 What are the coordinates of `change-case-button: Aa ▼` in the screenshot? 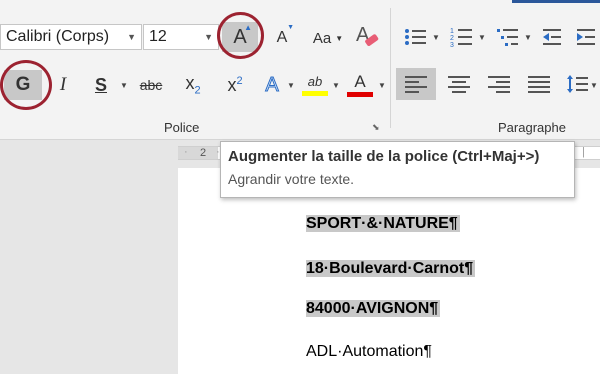 It's located at (328, 38).